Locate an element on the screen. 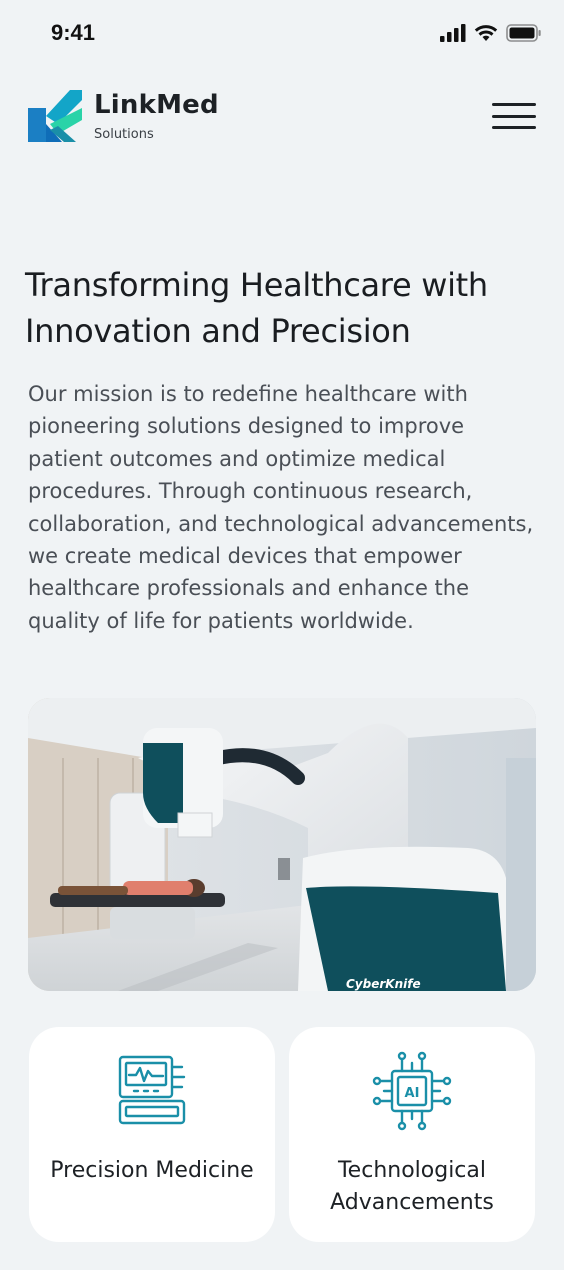  feature-card-technological-advancements: AI Technological Advancements is located at coordinates (412, 1134).